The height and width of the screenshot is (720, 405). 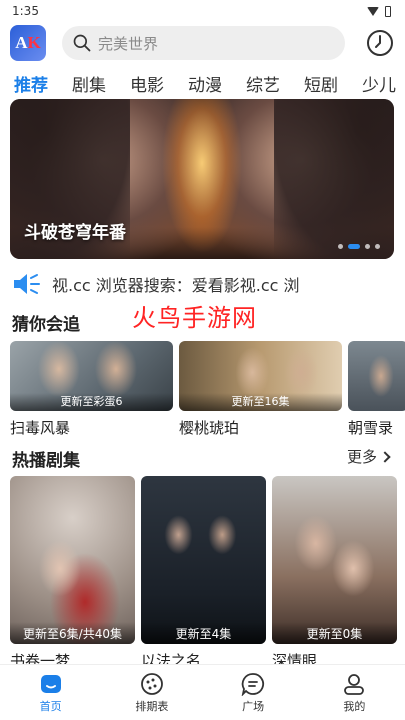 What do you see at coordinates (379, 83) in the screenshot?
I see `tab-kids: 少儿` at bounding box center [379, 83].